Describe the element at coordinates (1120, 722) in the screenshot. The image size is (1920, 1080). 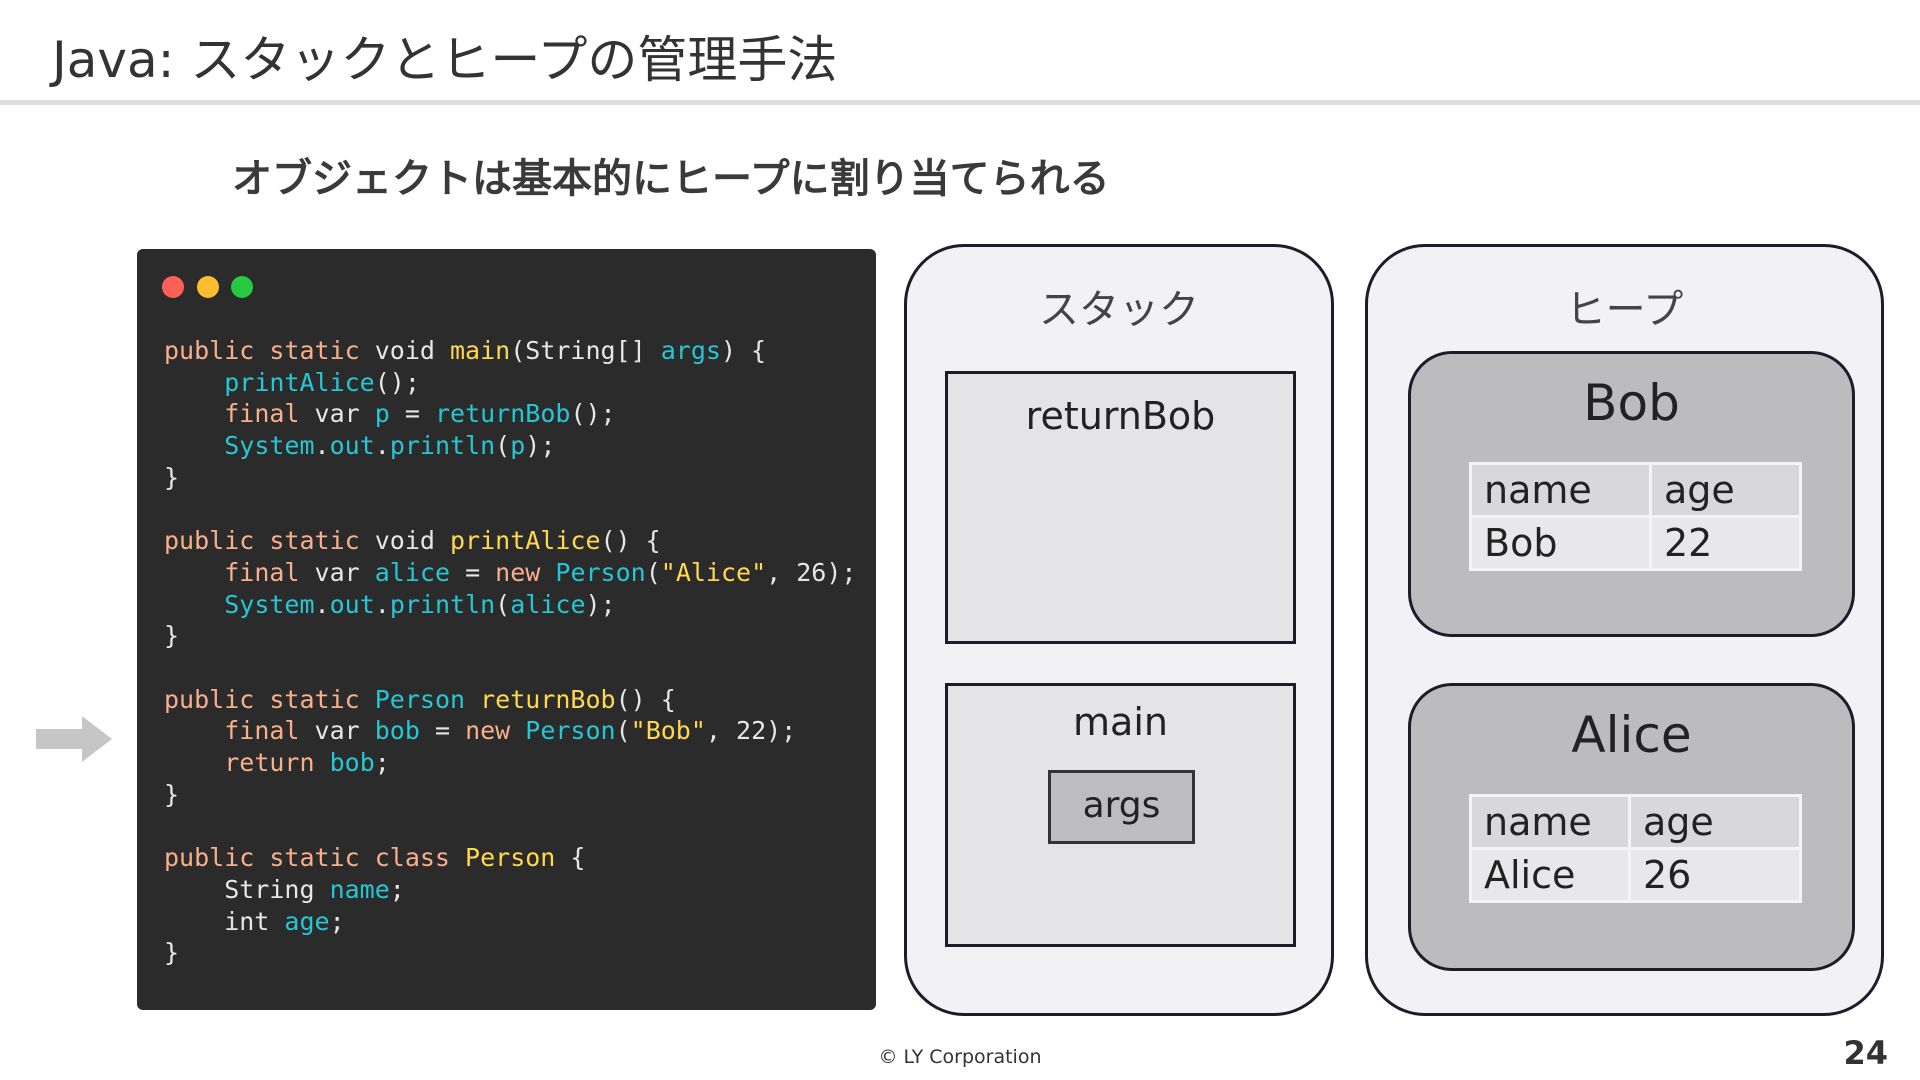
I see `frame-label: main` at that location.